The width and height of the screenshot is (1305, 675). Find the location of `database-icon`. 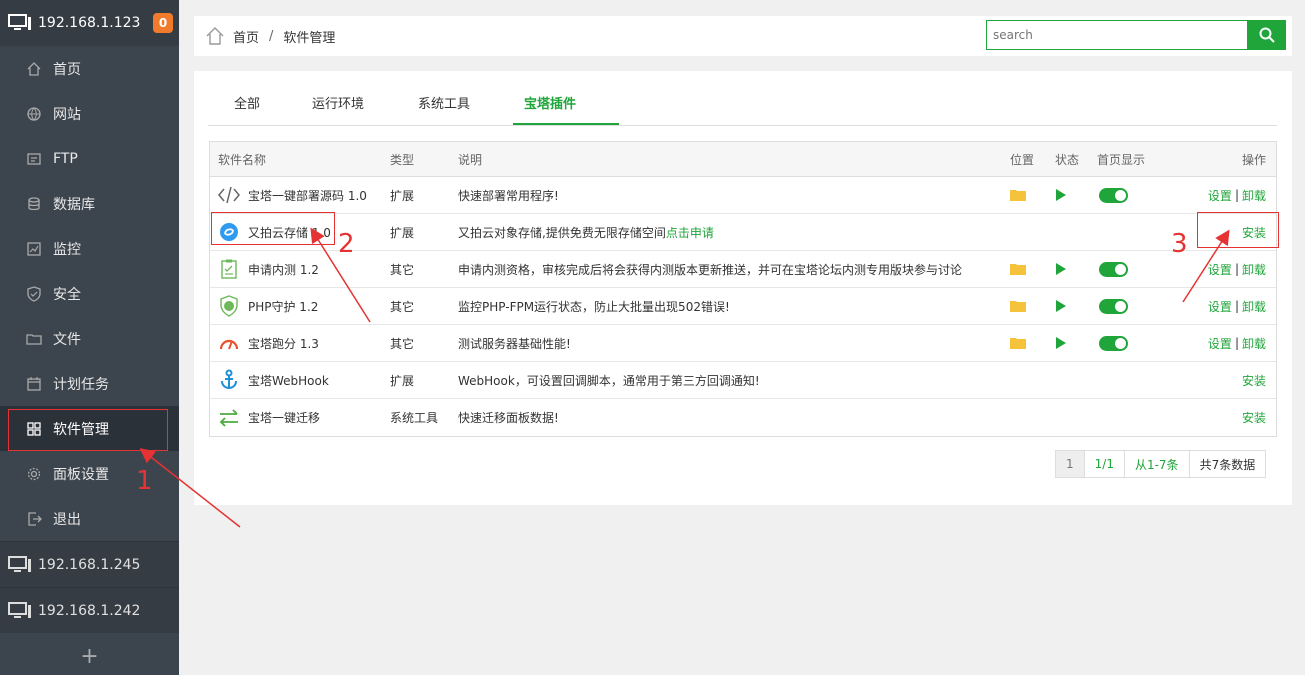

database-icon is located at coordinates (34, 203).